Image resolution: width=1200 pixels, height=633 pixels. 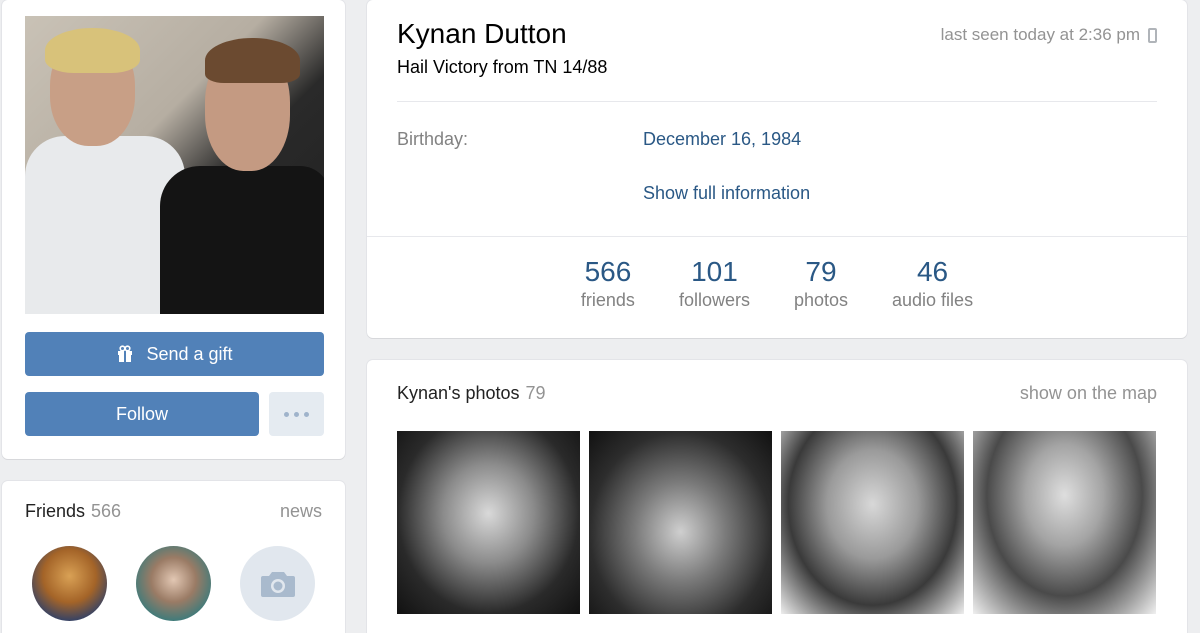 I want to click on counter-label: friends, so click(x=607, y=300).